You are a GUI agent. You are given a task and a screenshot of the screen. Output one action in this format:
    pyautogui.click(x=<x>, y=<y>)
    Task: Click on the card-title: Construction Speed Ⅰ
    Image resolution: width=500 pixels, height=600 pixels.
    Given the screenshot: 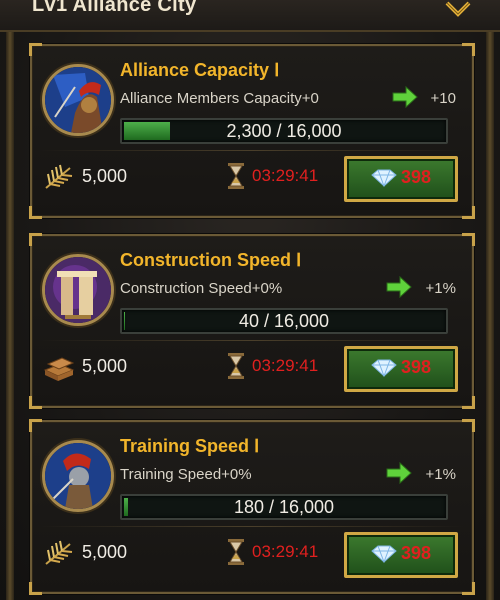 What is the action you would take?
    pyautogui.click(x=211, y=260)
    